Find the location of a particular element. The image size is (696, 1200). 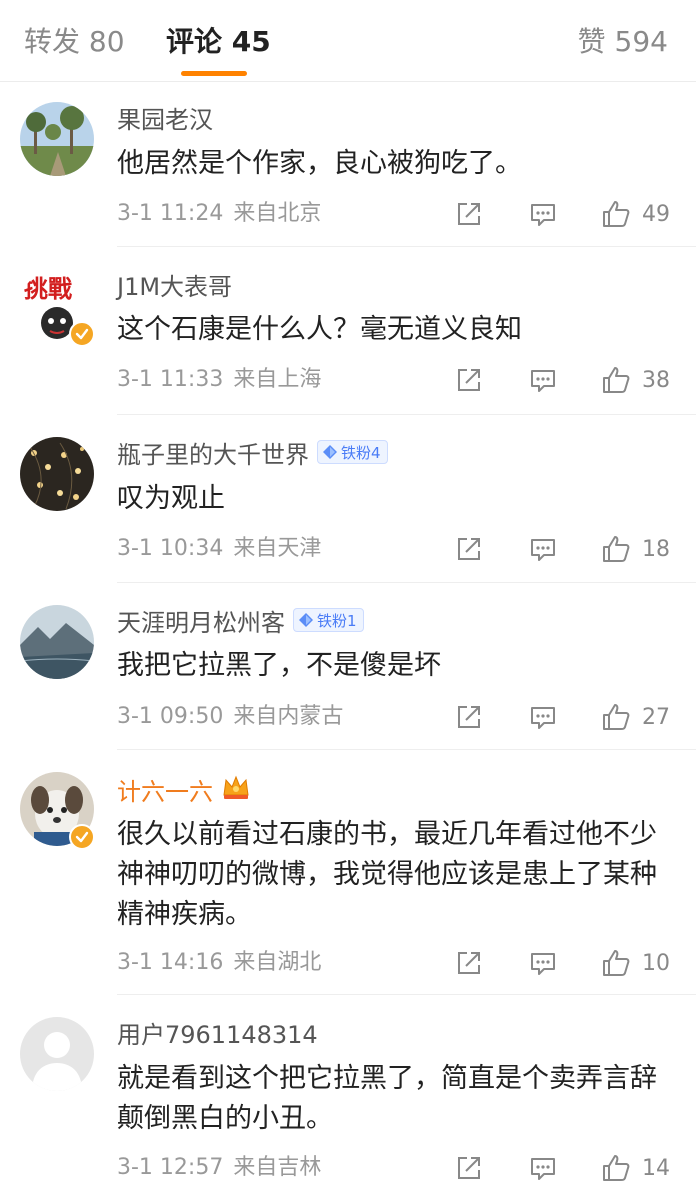

like-count: 14 is located at coordinates (656, 1168).